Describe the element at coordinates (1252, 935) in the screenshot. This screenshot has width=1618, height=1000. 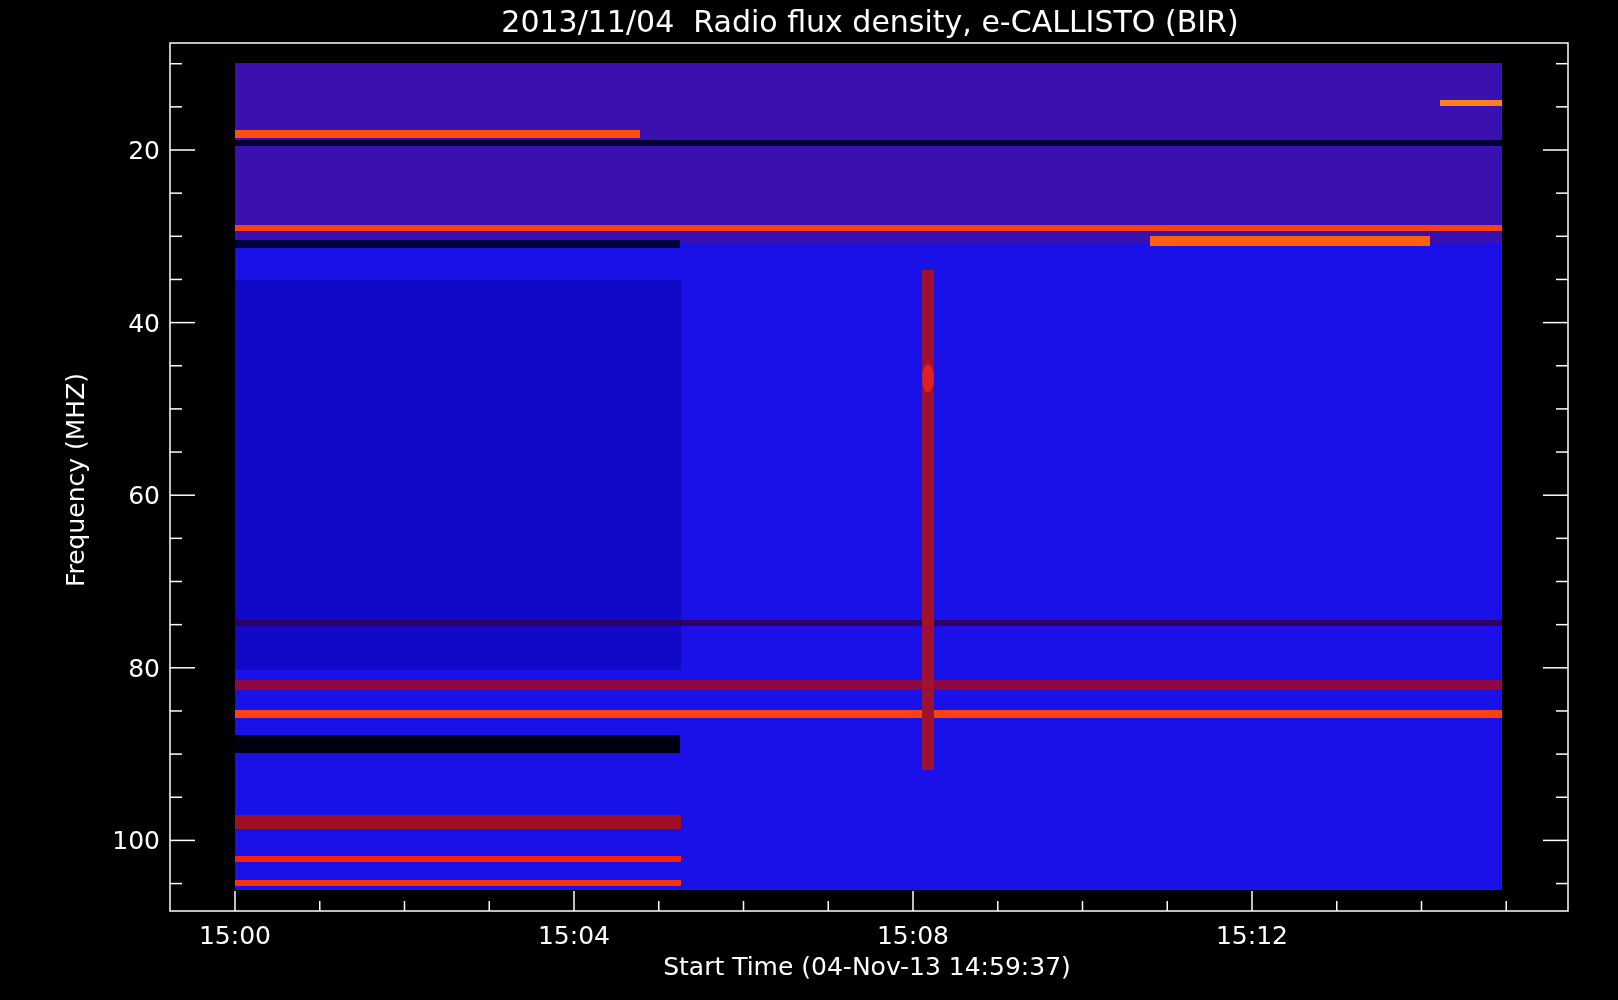
I see `x-tick-label: 15:12` at that location.